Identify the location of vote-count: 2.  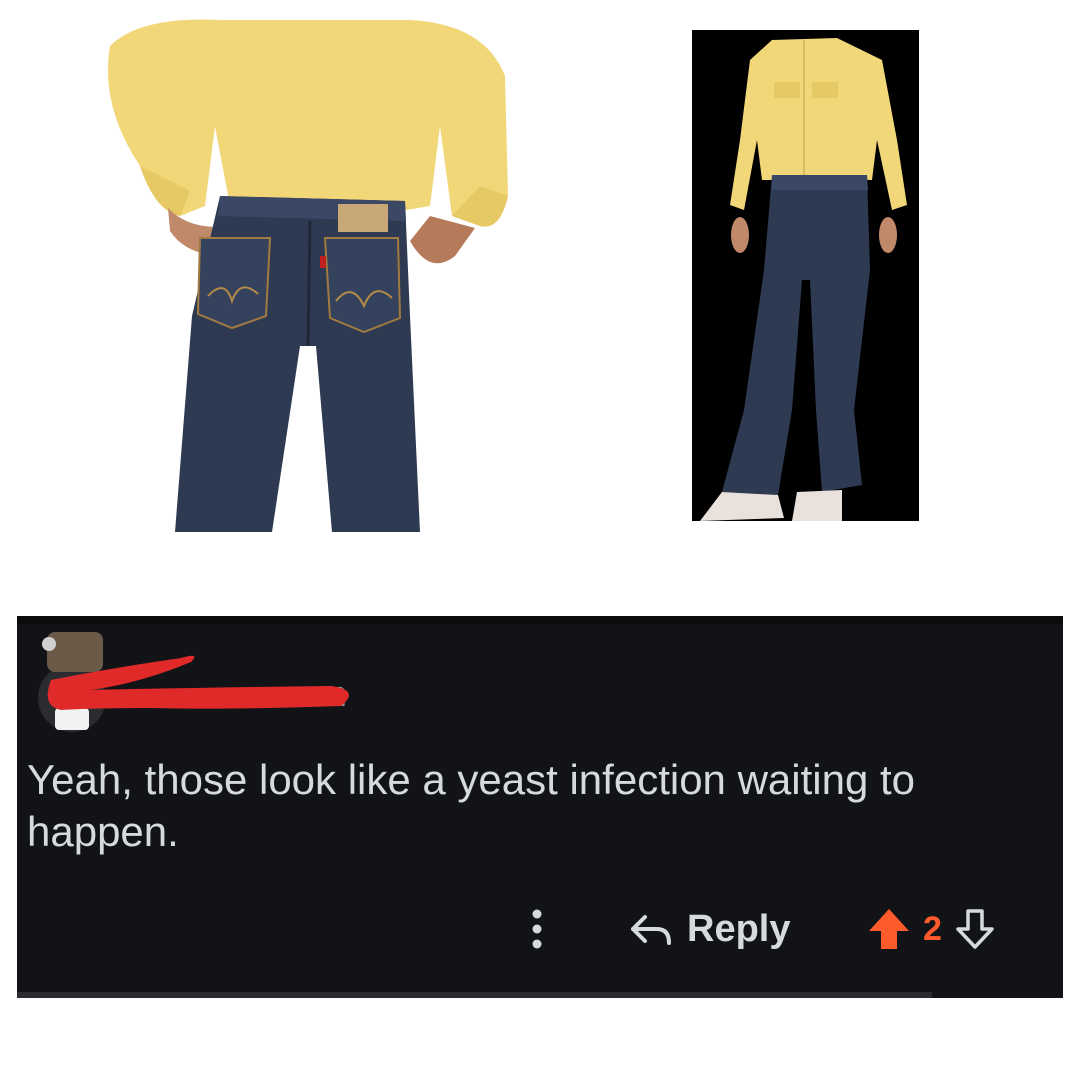
(932, 928).